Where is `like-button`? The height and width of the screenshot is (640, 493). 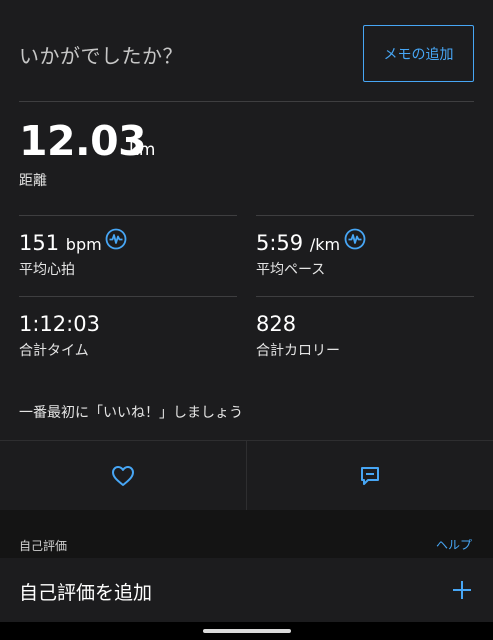
like-button is located at coordinates (123, 475).